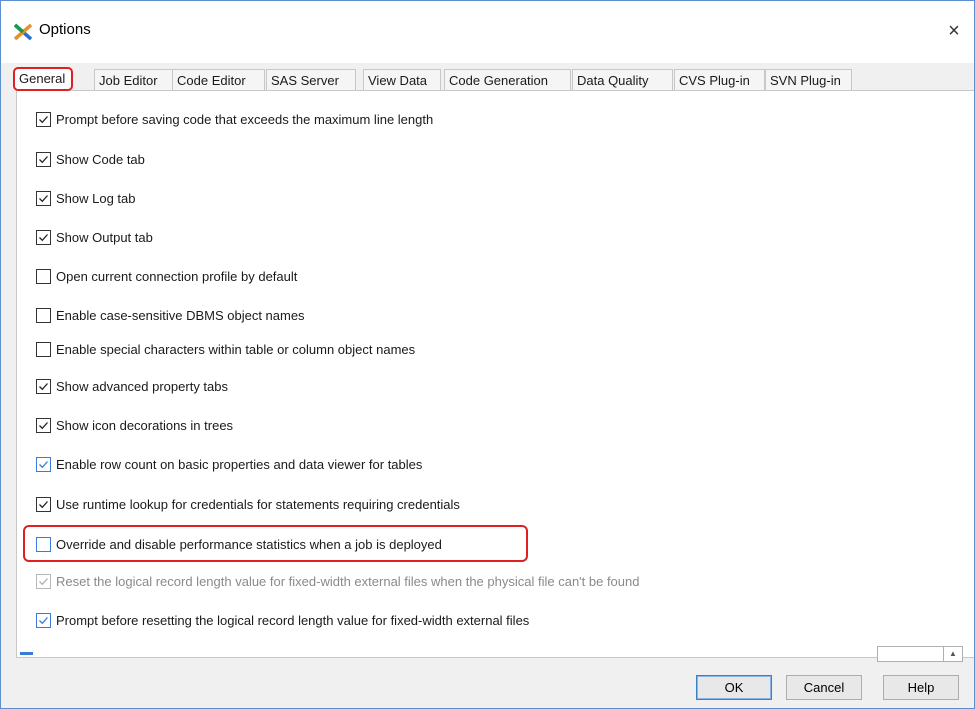  I want to click on option-row: Show icon decorations in trees, so click(134, 426).